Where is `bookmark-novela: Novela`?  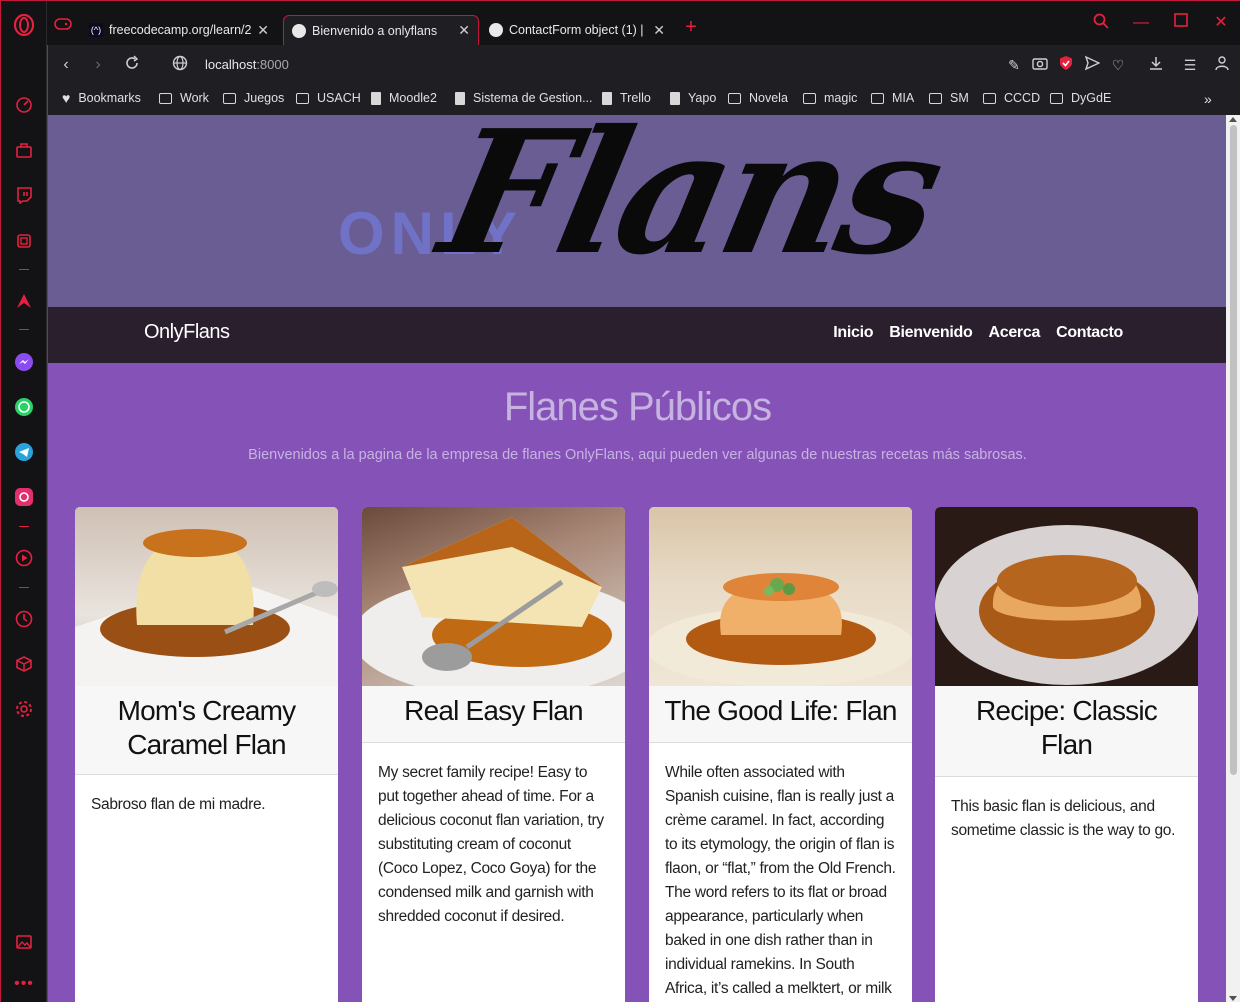 bookmark-novela: Novela is located at coordinates (758, 98).